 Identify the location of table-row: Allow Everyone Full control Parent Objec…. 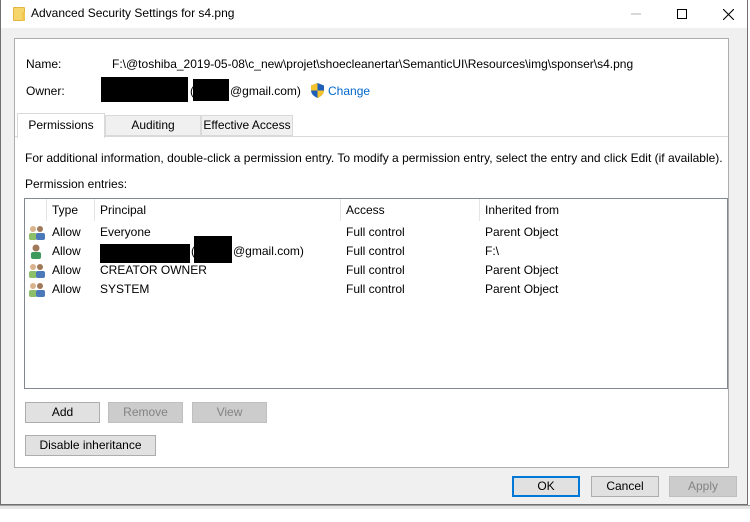
(376, 232).